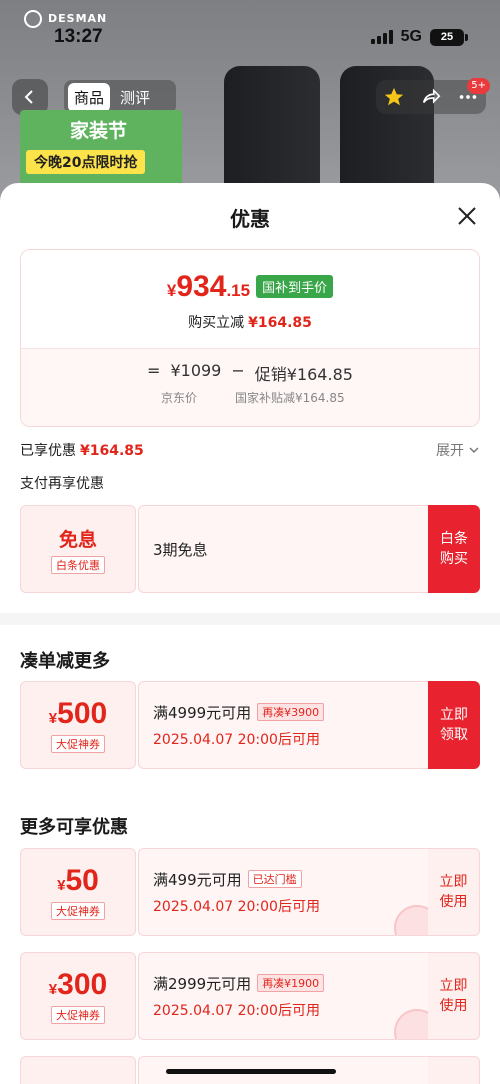 The width and height of the screenshot is (500, 1084). What do you see at coordinates (180, 549) in the screenshot?
I see `coupon-desc: 3期免息` at bounding box center [180, 549].